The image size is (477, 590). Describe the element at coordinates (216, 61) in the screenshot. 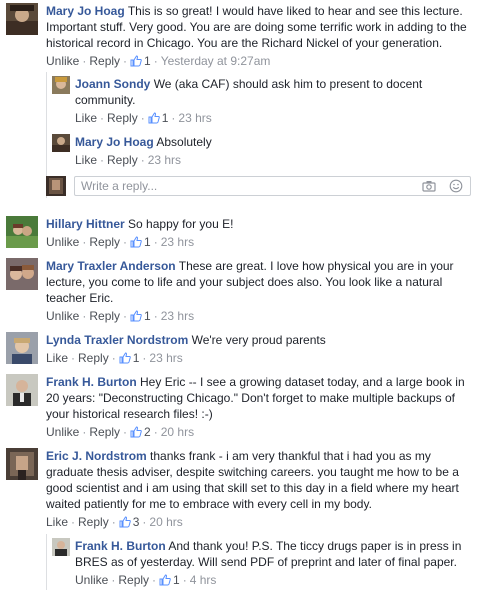

I see `comment-timestamp: Yesterday at 9:27am` at that location.